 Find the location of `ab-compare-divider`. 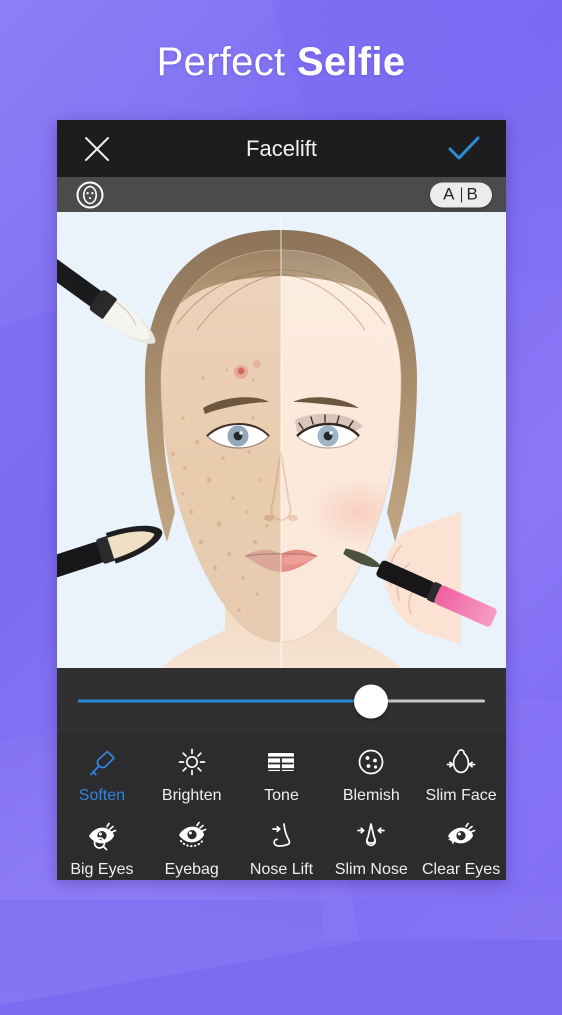

ab-compare-divider is located at coordinates (461, 194).